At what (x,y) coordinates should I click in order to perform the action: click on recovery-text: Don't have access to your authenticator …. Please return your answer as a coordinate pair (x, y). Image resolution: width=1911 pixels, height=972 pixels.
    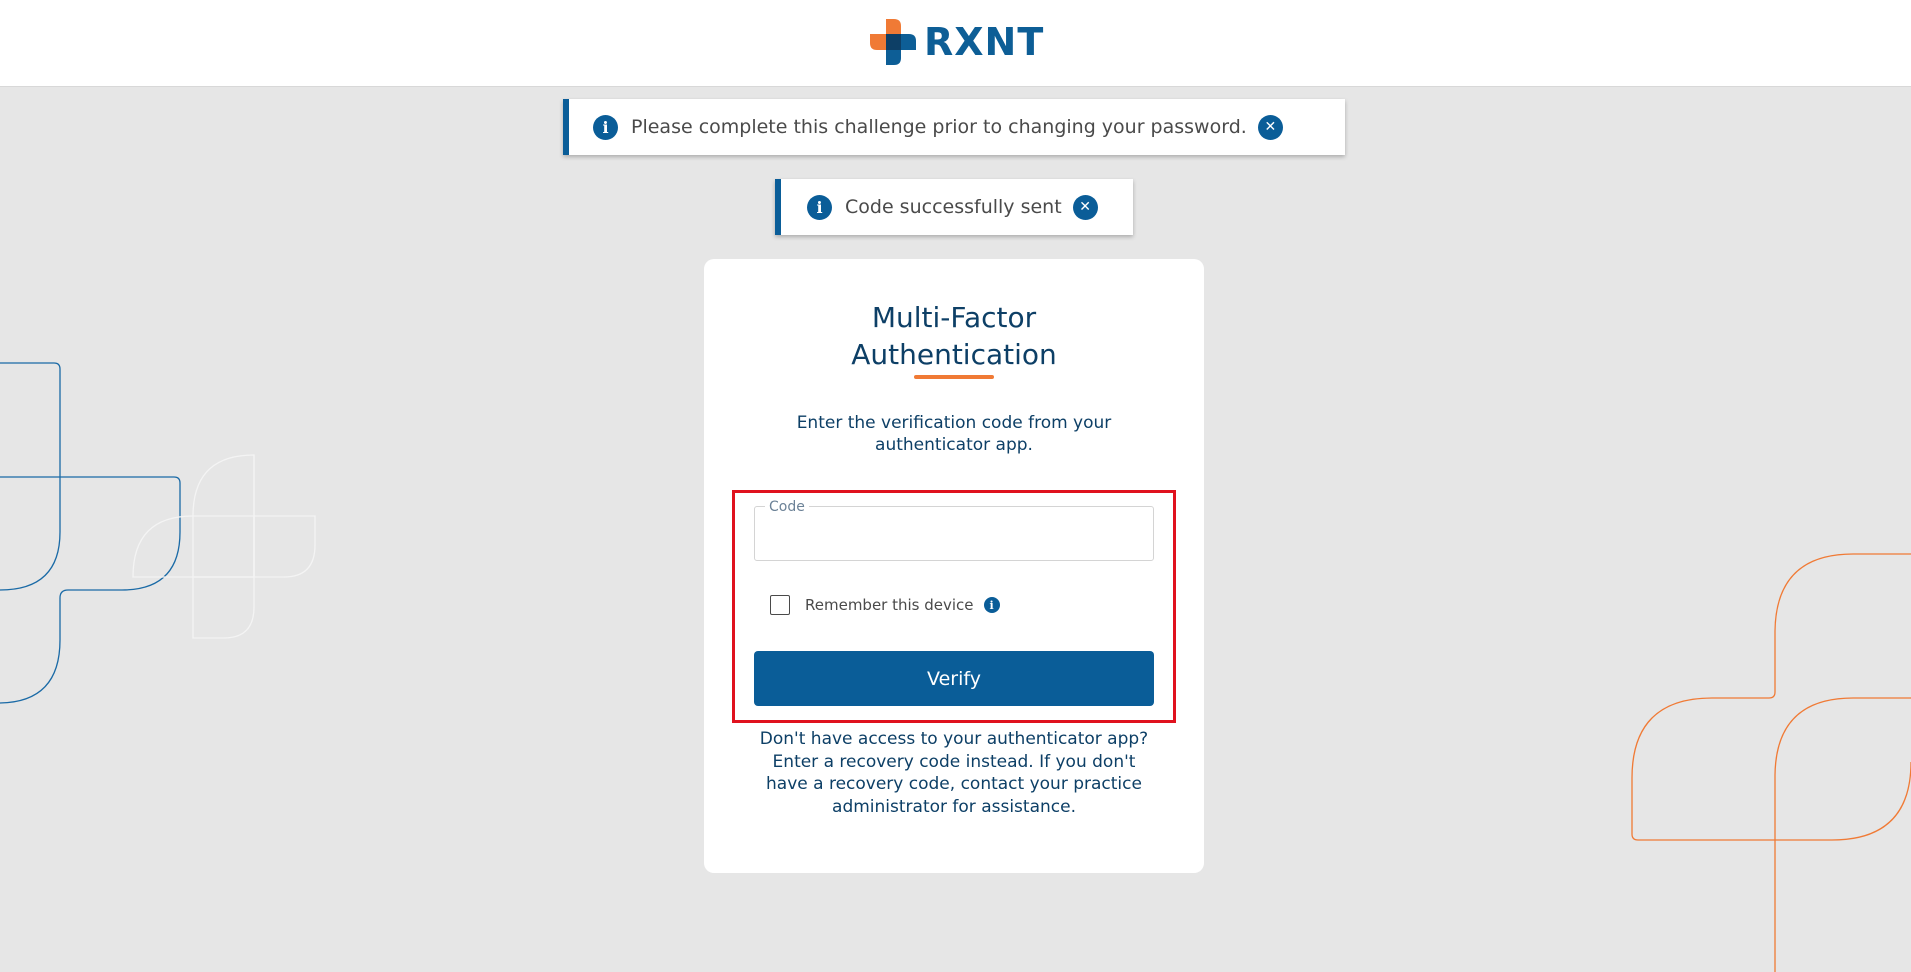
    Looking at the image, I should click on (954, 773).